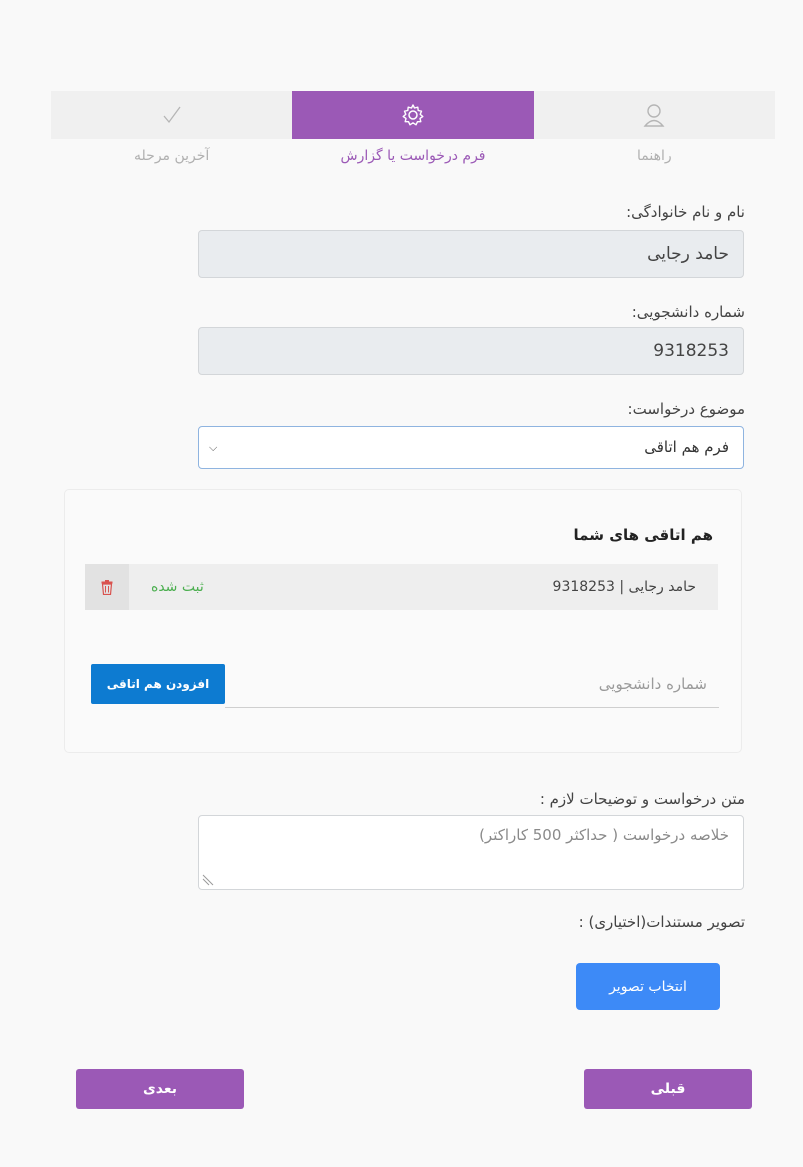 The height and width of the screenshot is (1167, 803). Describe the element at coordinates (686, 409) in the screenshot. I see `subject-label: موضوع درخواست:` at that location.